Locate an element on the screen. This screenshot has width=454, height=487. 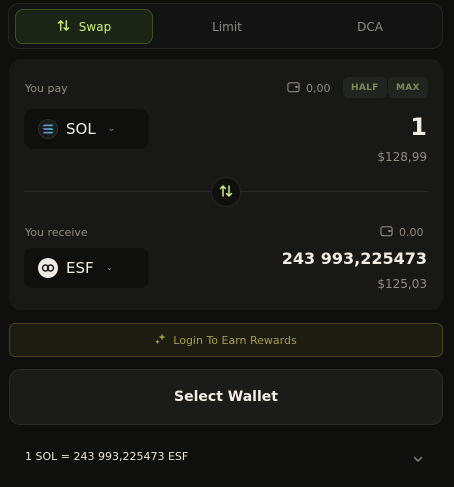
pay-label: You pay is located at coordinates (46, 88).